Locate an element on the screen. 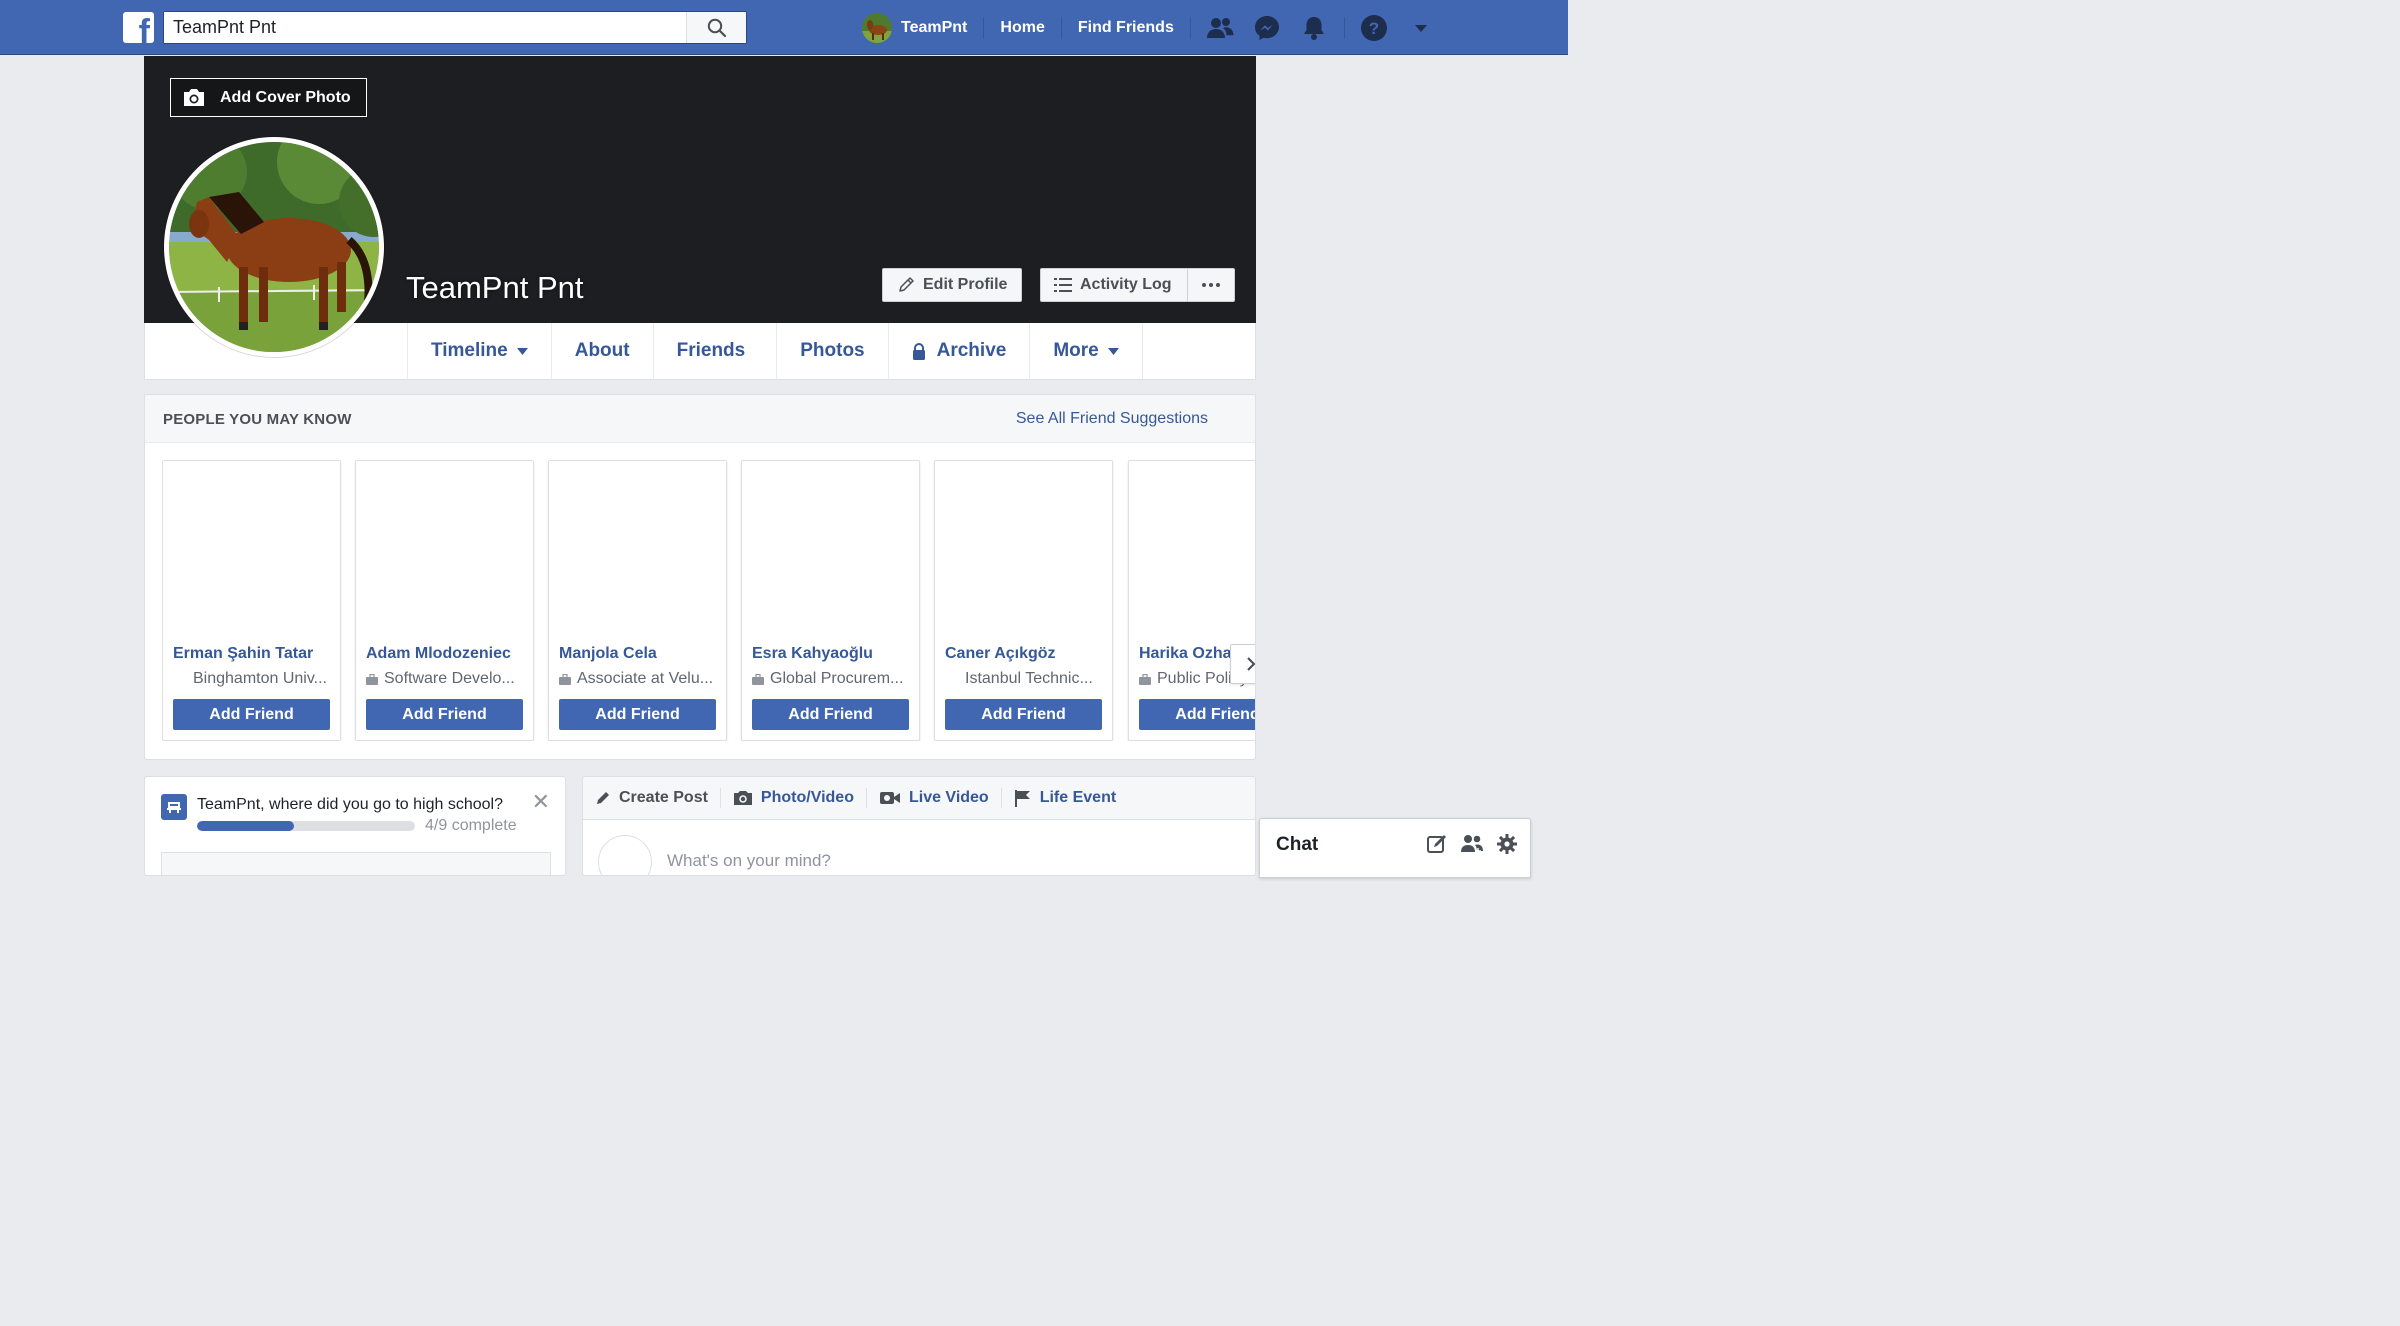 The image size is (2400, 1326). account-menu-button is located at coordinates (1421, 27).